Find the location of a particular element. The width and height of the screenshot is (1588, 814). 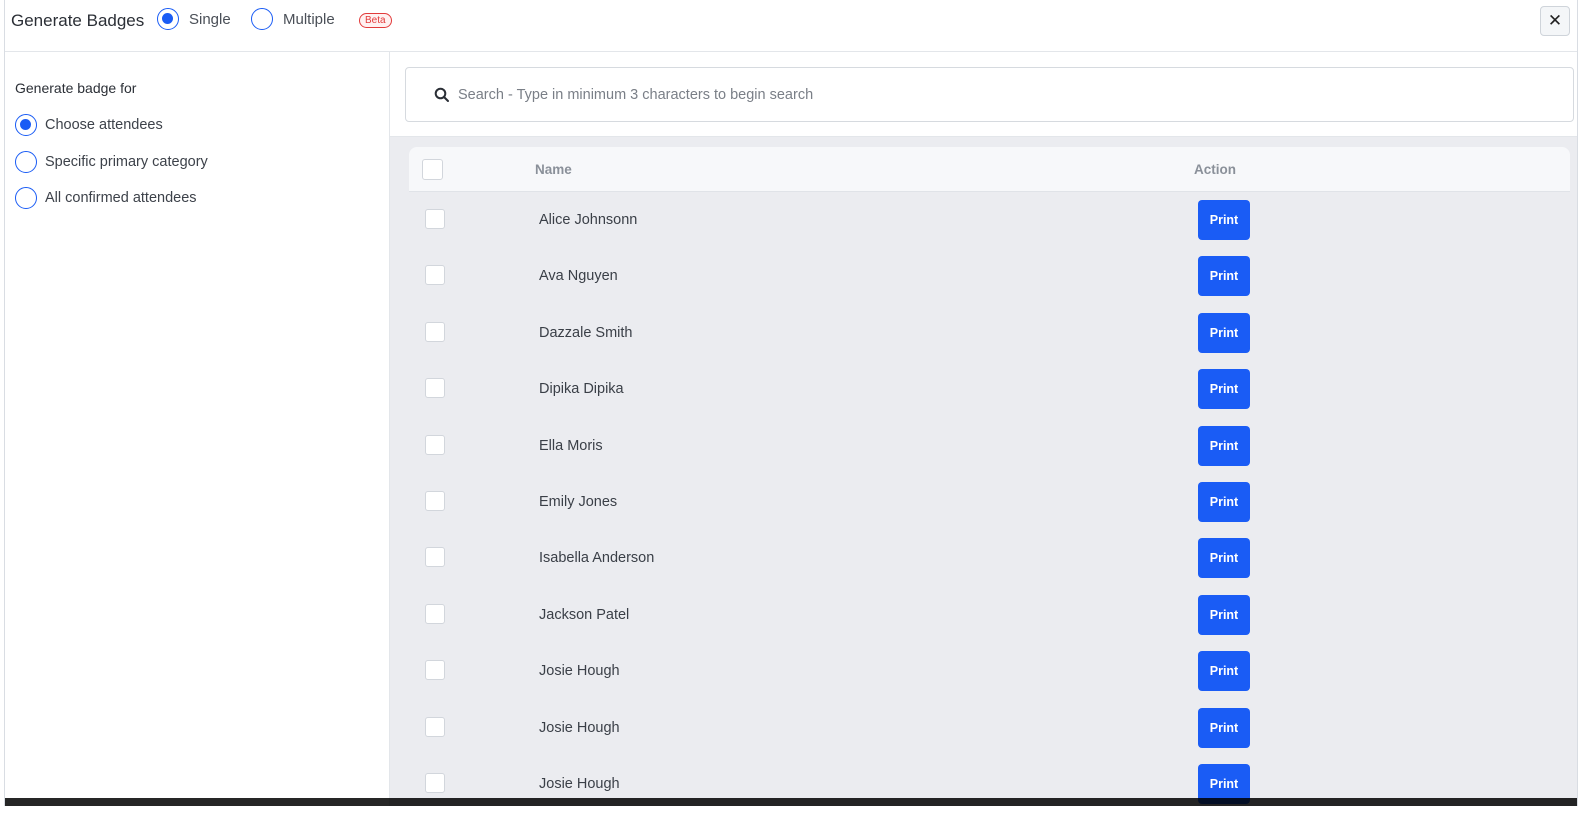

column-header-action: Action is located at coordinates (1215, 169).